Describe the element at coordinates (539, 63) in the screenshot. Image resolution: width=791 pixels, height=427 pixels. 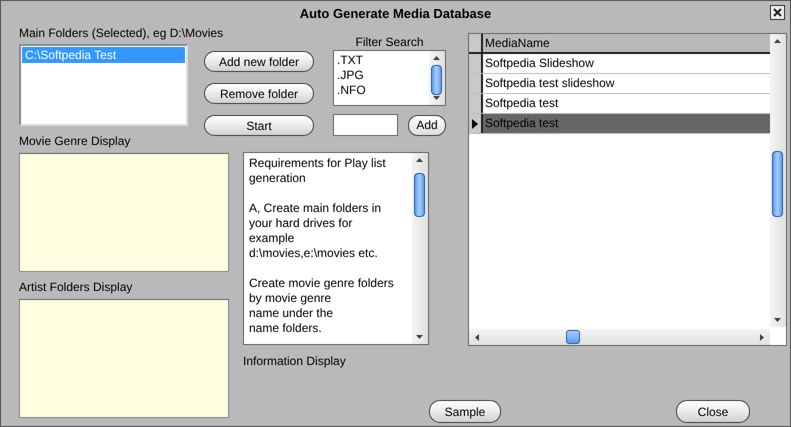
I see `table-cell-text: Softpedia Slideshow` at that location.